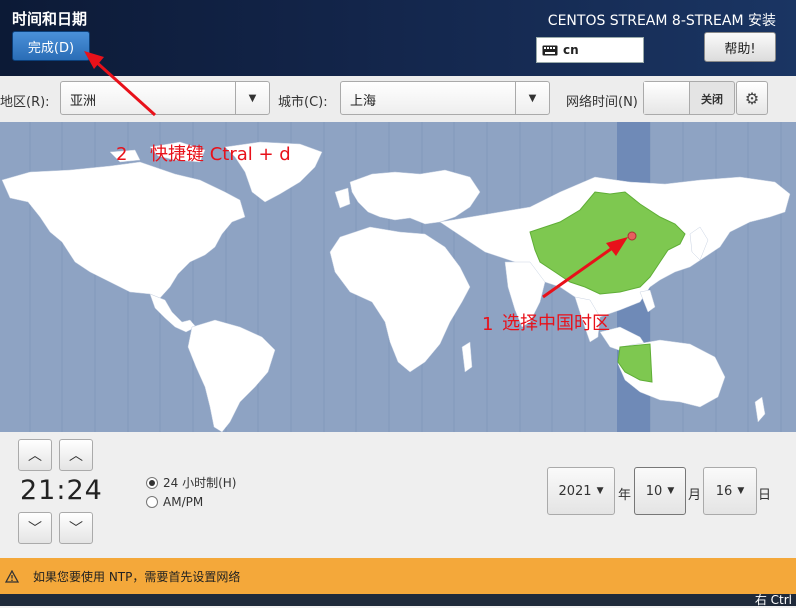 The height and width of the screenshot is (608, 796). Describe the element at coordinates (488, 324) in the screenshot. I see `annotation-number-1: 1` at that location.